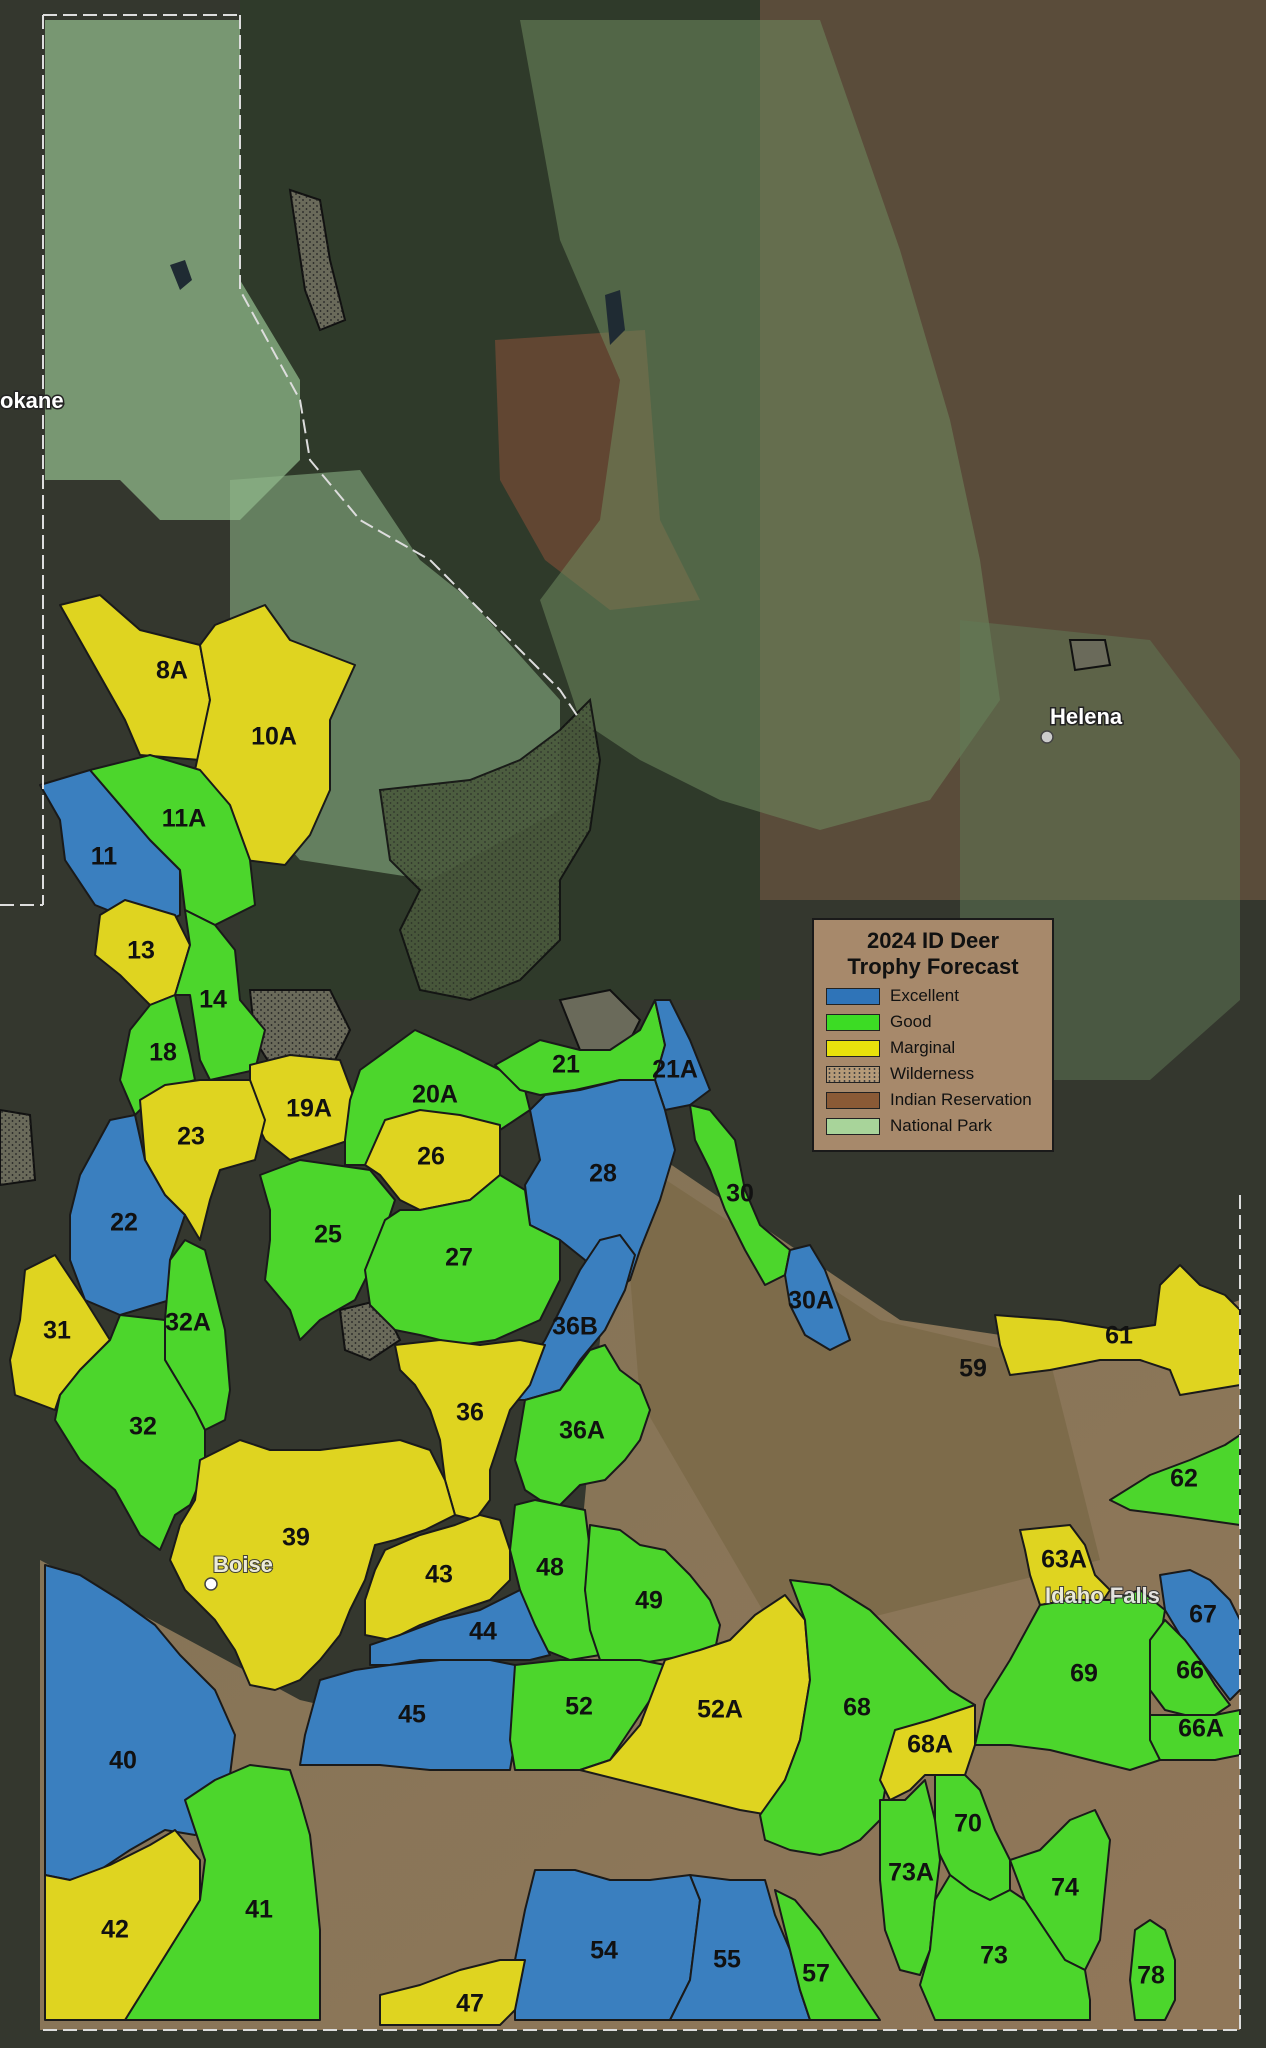 The width and height of the screenshot is (1266, 2048). I want to click on unit-label-26: 26, so click(431, 1157).